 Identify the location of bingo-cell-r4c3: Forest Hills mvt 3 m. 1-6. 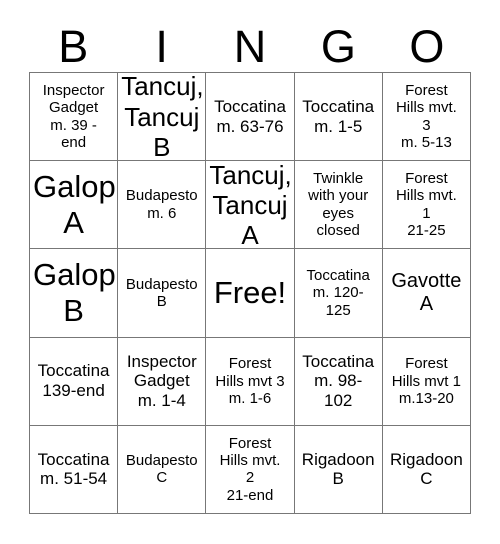
(250, 381).